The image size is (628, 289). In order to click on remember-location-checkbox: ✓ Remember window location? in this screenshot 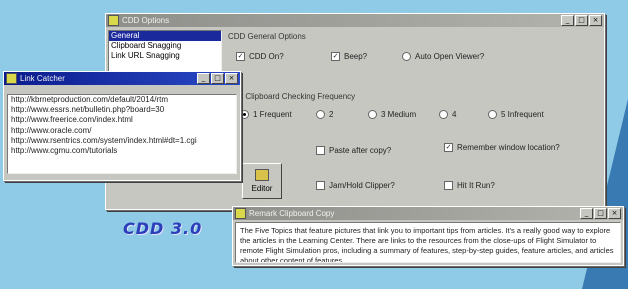, I will do `click(502, 147)`.